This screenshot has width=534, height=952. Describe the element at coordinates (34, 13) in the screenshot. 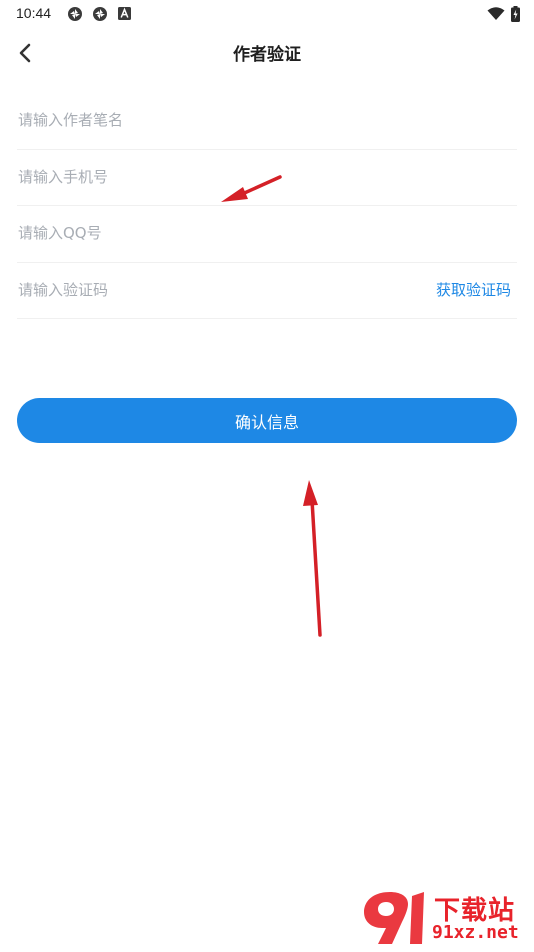

I see `status-time: 10:44` at that location.